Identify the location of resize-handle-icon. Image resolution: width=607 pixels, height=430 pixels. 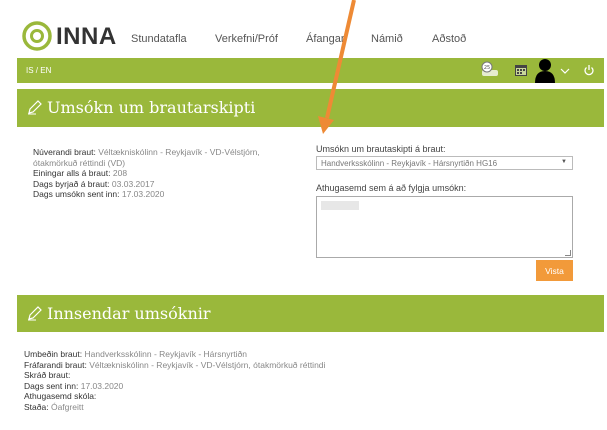
(568, 253).